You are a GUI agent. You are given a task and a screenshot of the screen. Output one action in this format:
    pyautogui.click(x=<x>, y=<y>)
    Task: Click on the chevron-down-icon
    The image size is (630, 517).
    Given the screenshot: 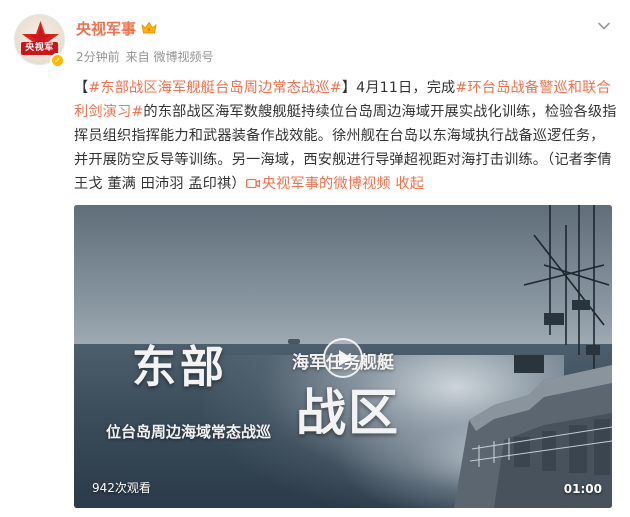 What is the action you would take?
    pyautogui.click(x=604, y=26)
    